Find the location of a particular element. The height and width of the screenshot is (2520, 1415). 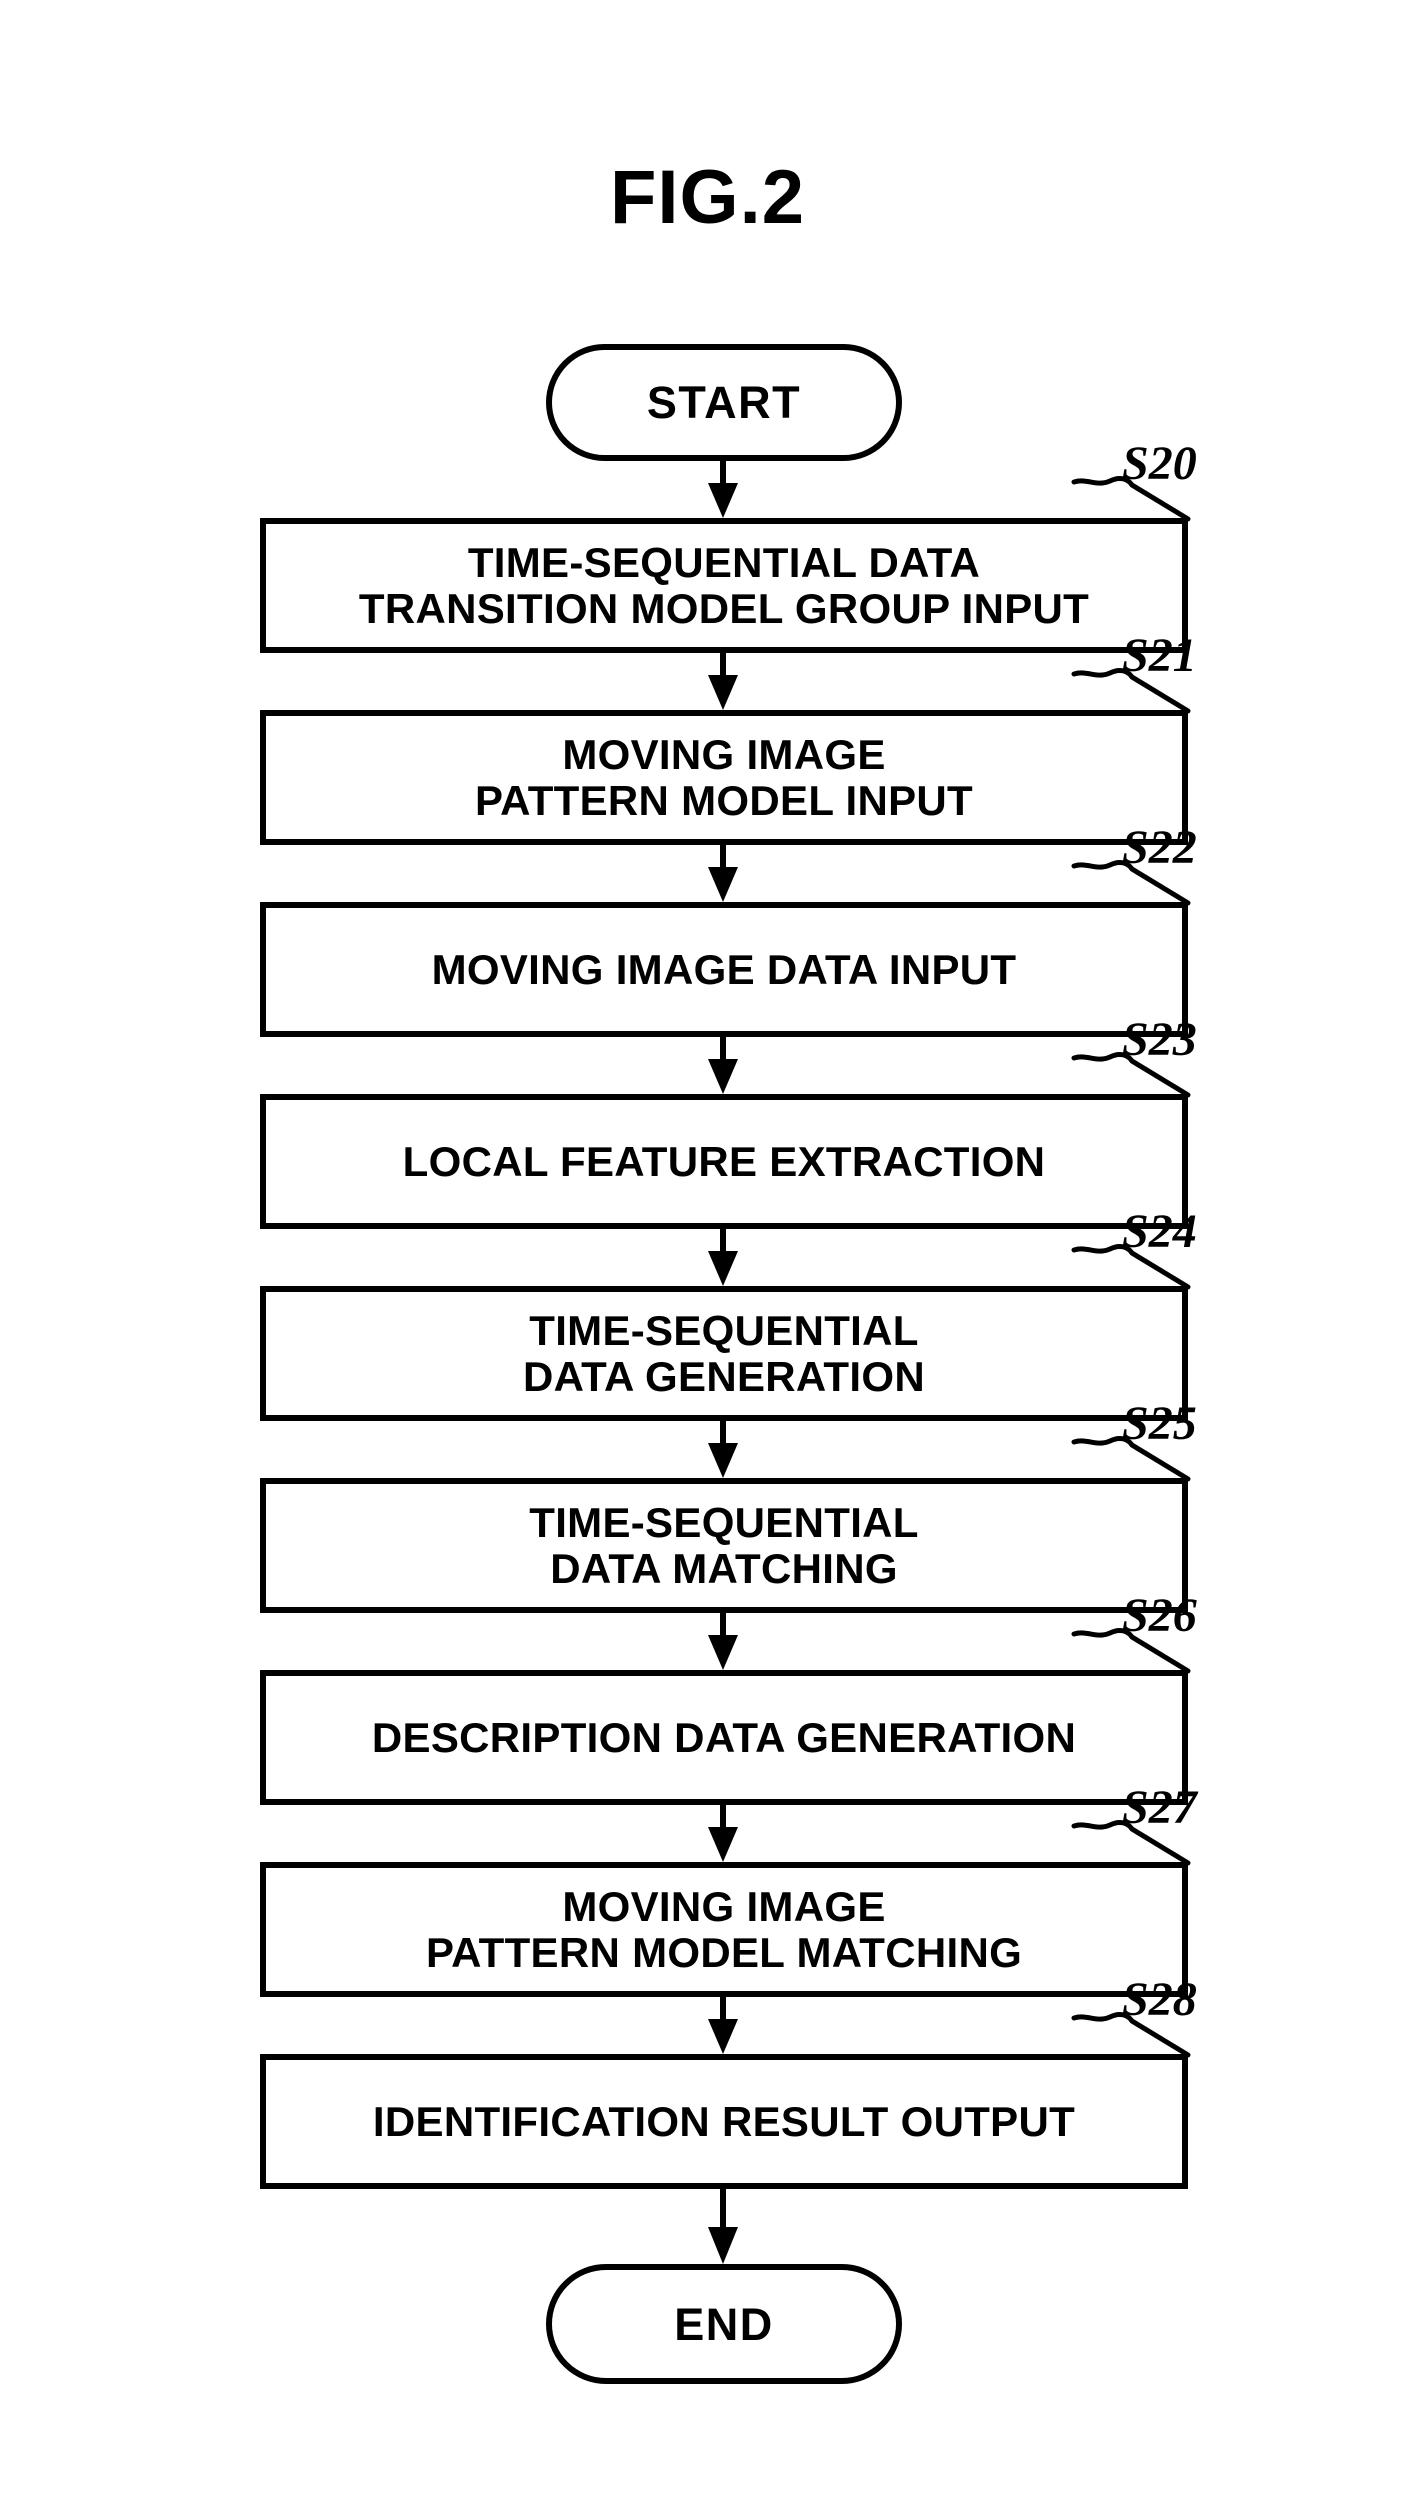

terminal-start-label: START is located at coordinates (724, 402).